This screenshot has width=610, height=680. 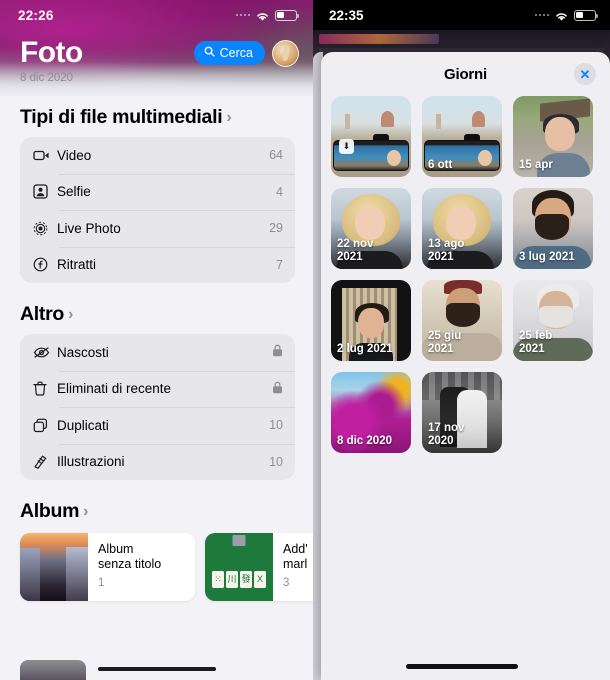 What do you see at coordinates (236, 53) in the screenshot?
I see `search-button-label: Cerca` at bounding box center [236, 53].